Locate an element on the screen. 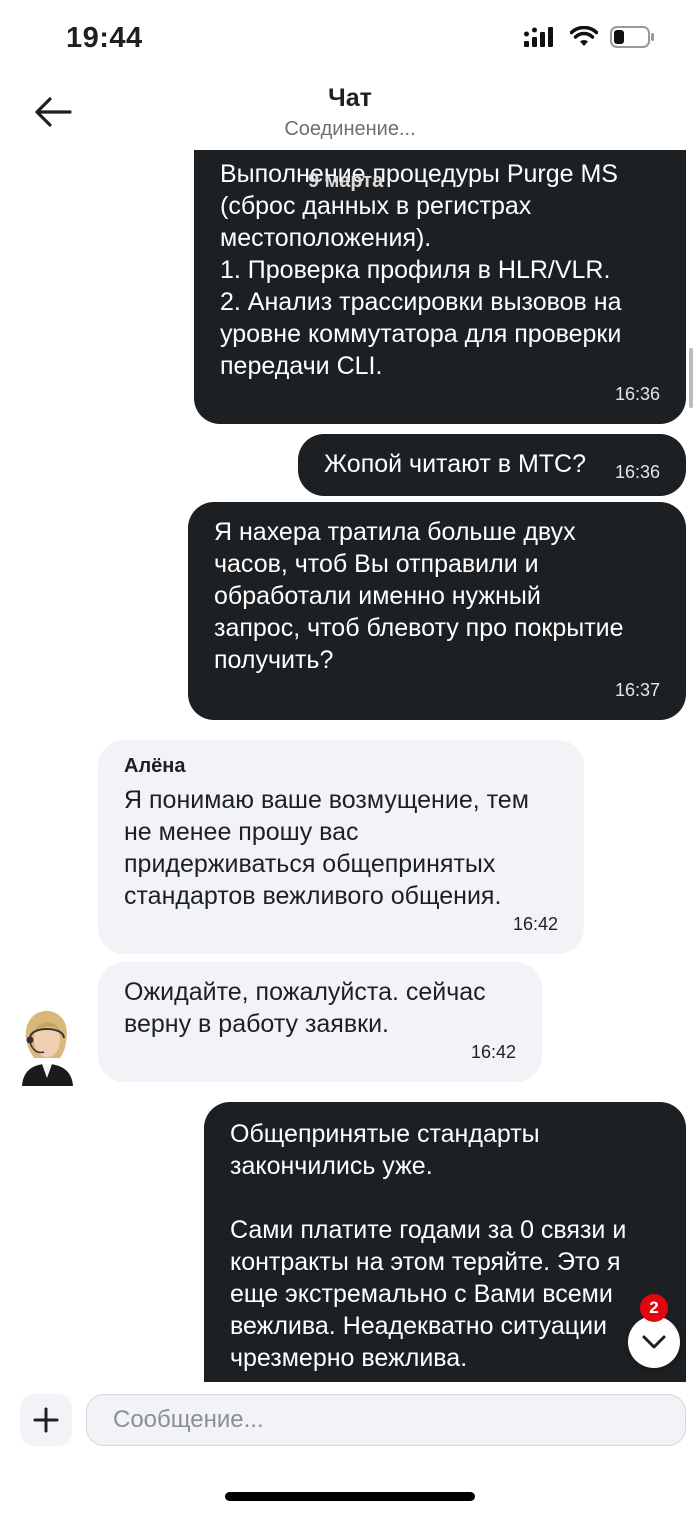  status-icons is located at coordinates (590, 37).